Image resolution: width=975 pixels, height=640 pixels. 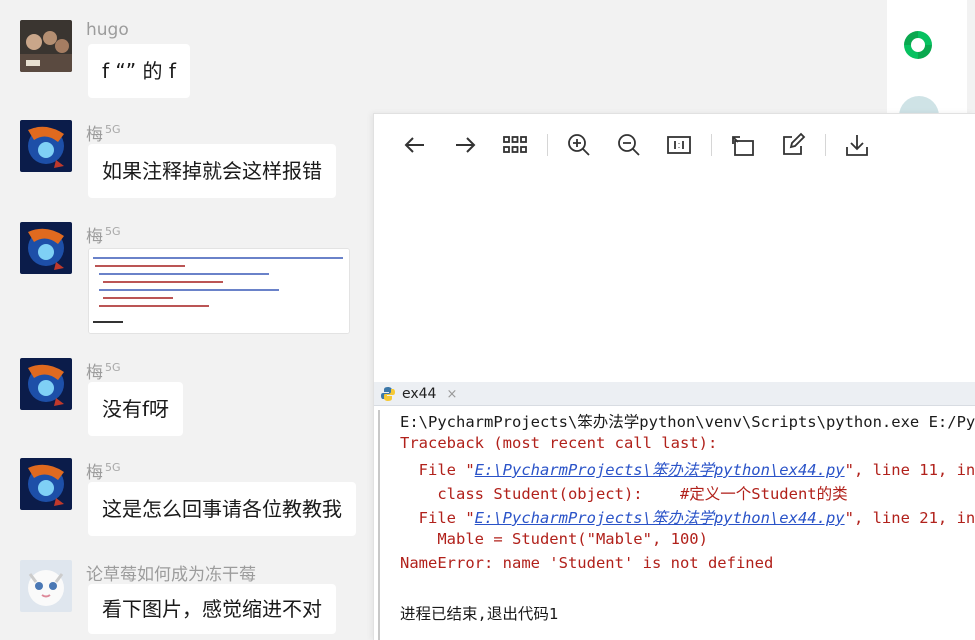 What do you see at coordinates (918, 45) in the screenshot?
I see `app-logo-icon` at bounding box center [918, 45].